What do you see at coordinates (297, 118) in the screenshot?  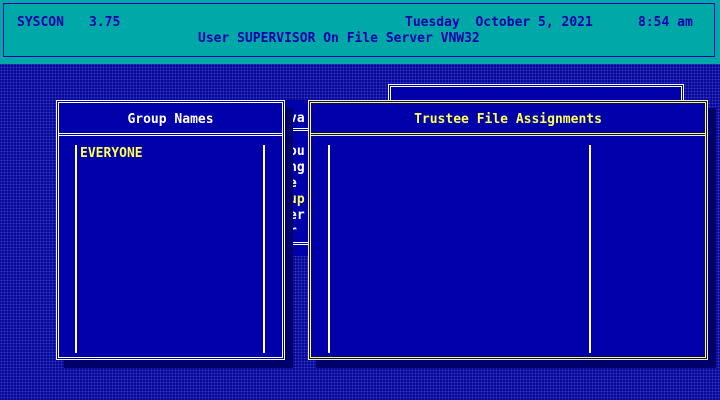 I see `fragment-text: va` at bounding box center [297, 118].